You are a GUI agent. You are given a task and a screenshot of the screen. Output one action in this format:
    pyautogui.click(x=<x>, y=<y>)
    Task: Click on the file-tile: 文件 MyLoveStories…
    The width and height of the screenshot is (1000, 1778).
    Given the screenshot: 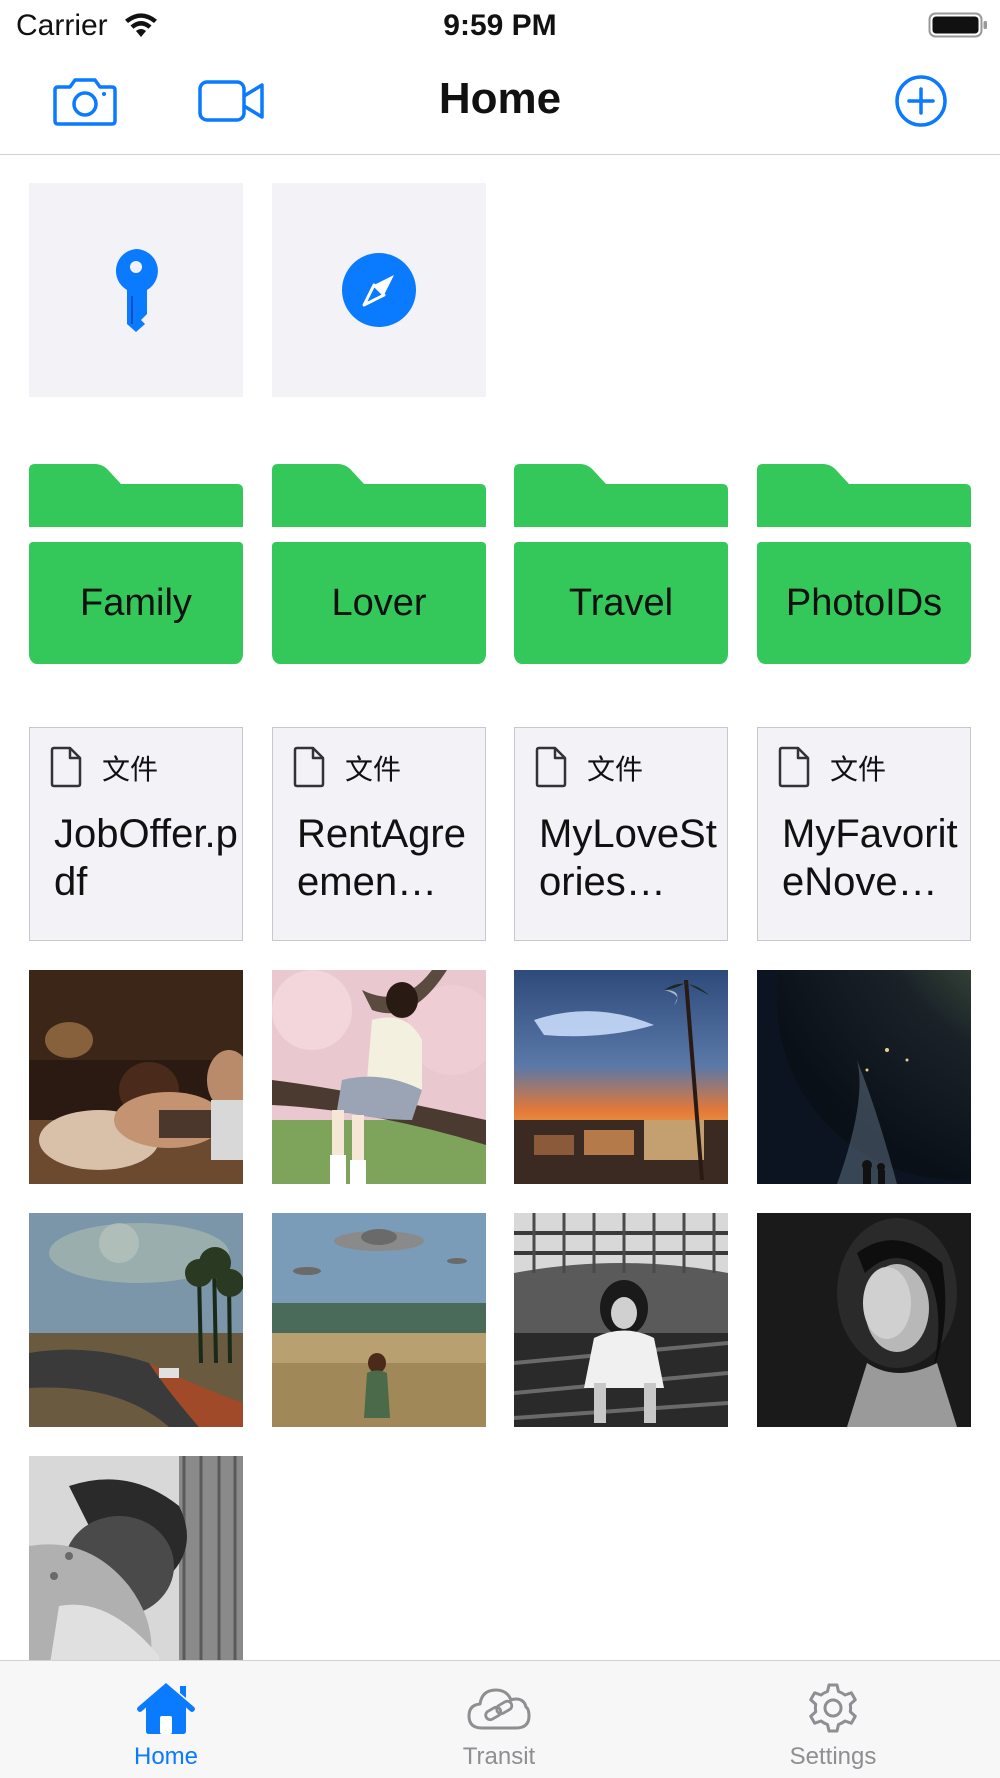 What is the action you would take?
    pyautogui.click(x=621, y=834)
    